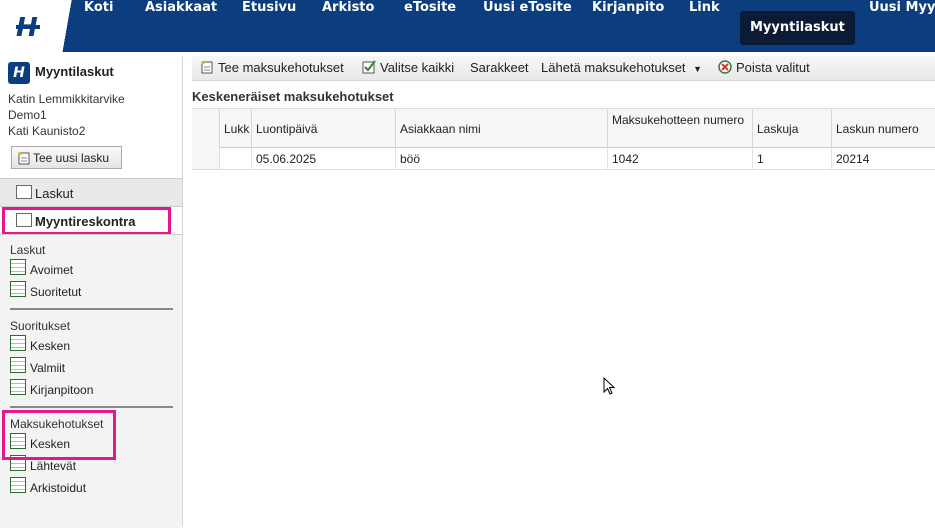 The width and height of the screenshot is (935, 528). Describe the element at coordinates (883, 158) in the screenshot. I see `cell-laskun-numero: 20214` at that location.